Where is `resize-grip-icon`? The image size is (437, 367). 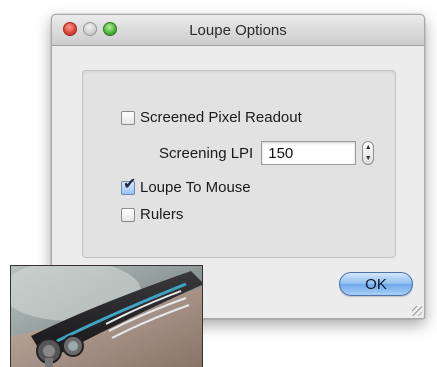 resize-grip-icon is located at coordinates (417, 311).